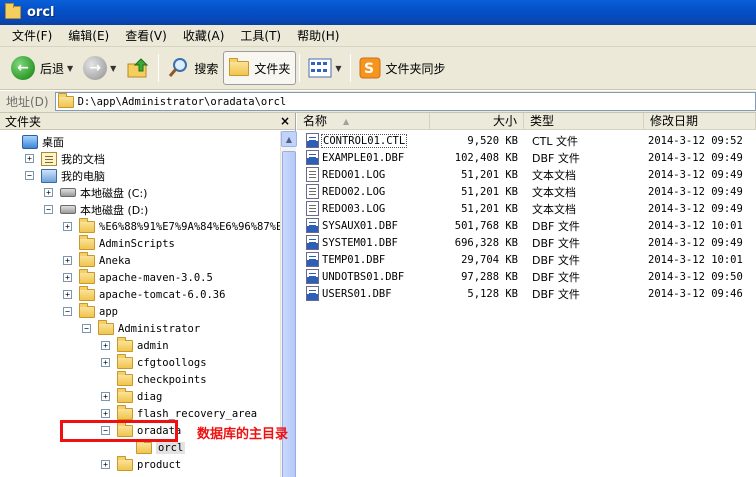 The width and height of the screenshot is (756, 477). I want to click on tree-item: − 我的电脑, so click(65, 175).